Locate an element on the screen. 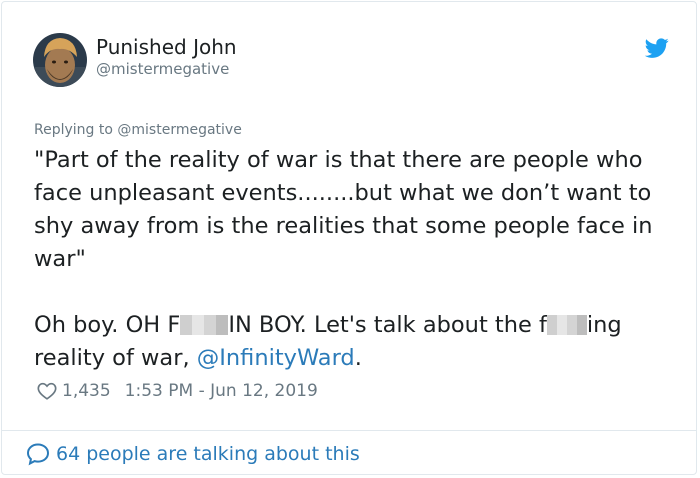 Image resolution: width=700 pixels, height=478 pixels. heart-icon is located at coordinates (47, 391).